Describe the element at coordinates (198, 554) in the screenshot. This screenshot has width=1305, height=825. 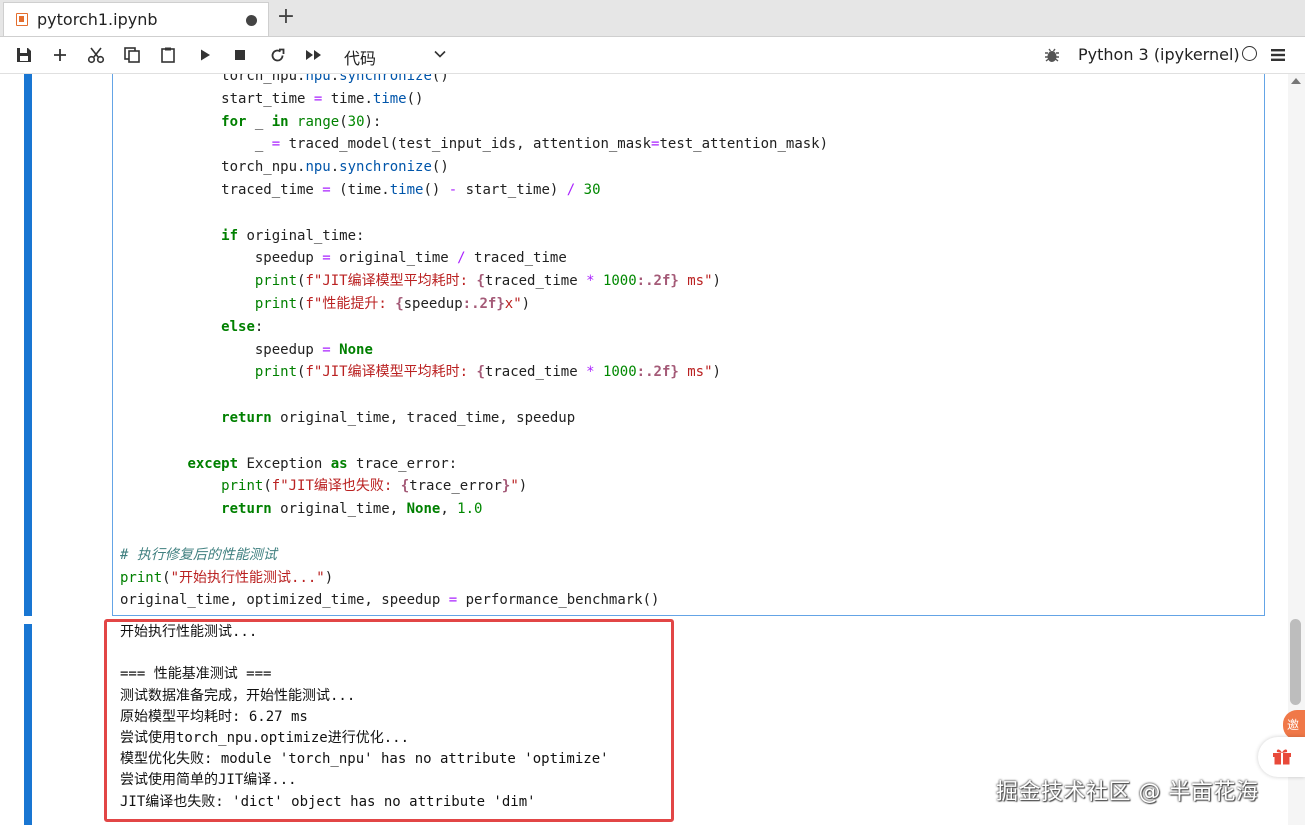
I see `code-line: # 执行修复后的性能测试` at that location.